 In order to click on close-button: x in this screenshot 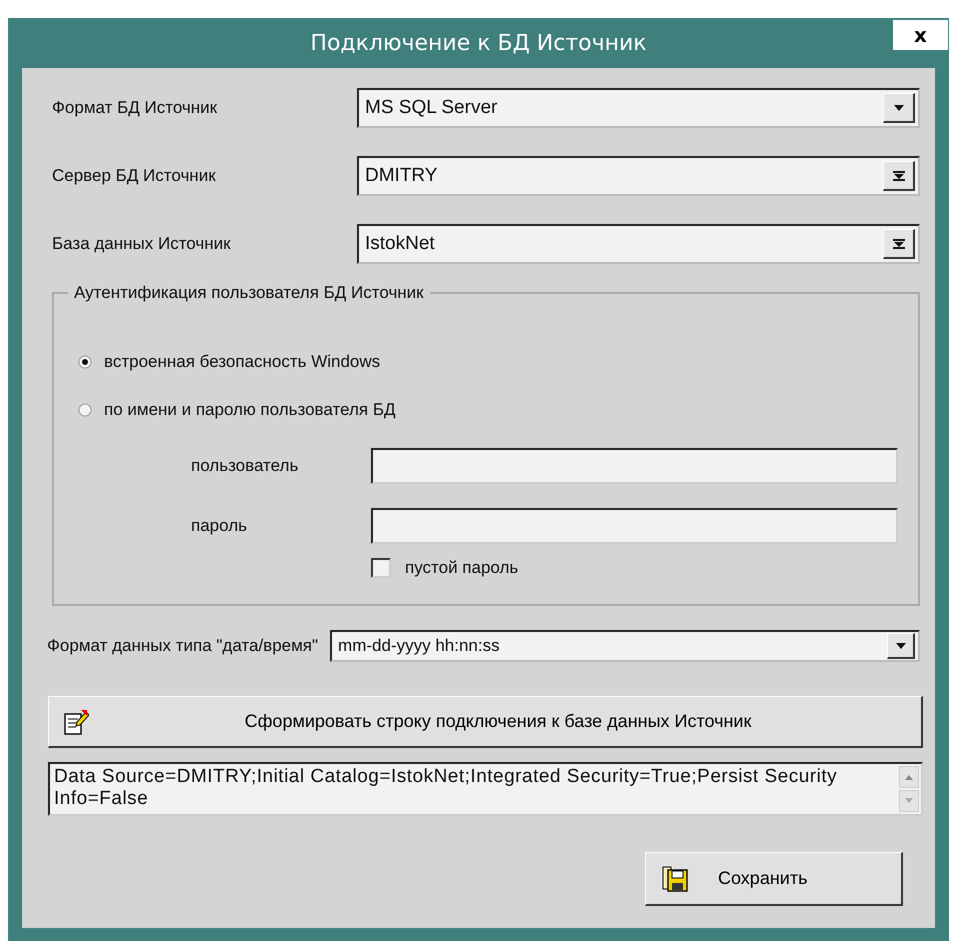, I will do `click(920, 35)`.